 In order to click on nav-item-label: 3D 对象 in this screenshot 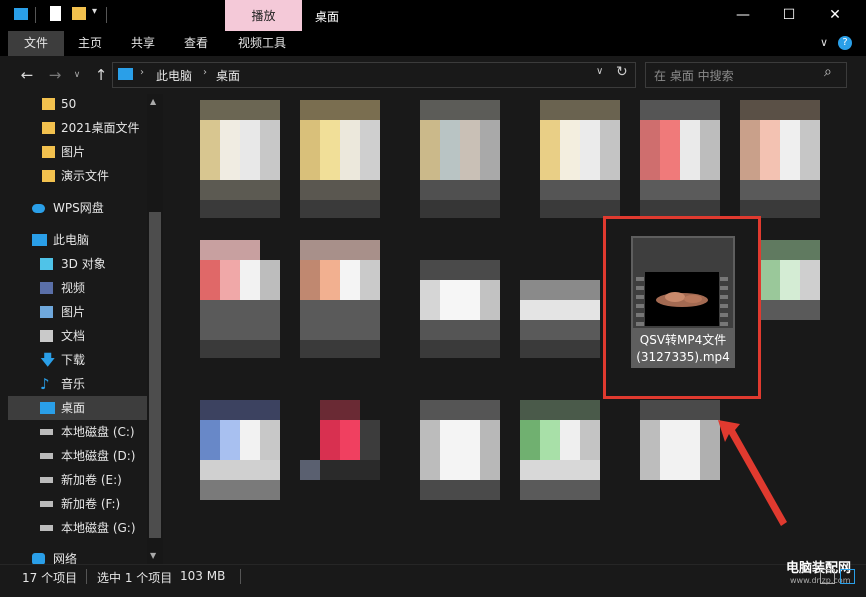, I will do `click(83, 264)`.